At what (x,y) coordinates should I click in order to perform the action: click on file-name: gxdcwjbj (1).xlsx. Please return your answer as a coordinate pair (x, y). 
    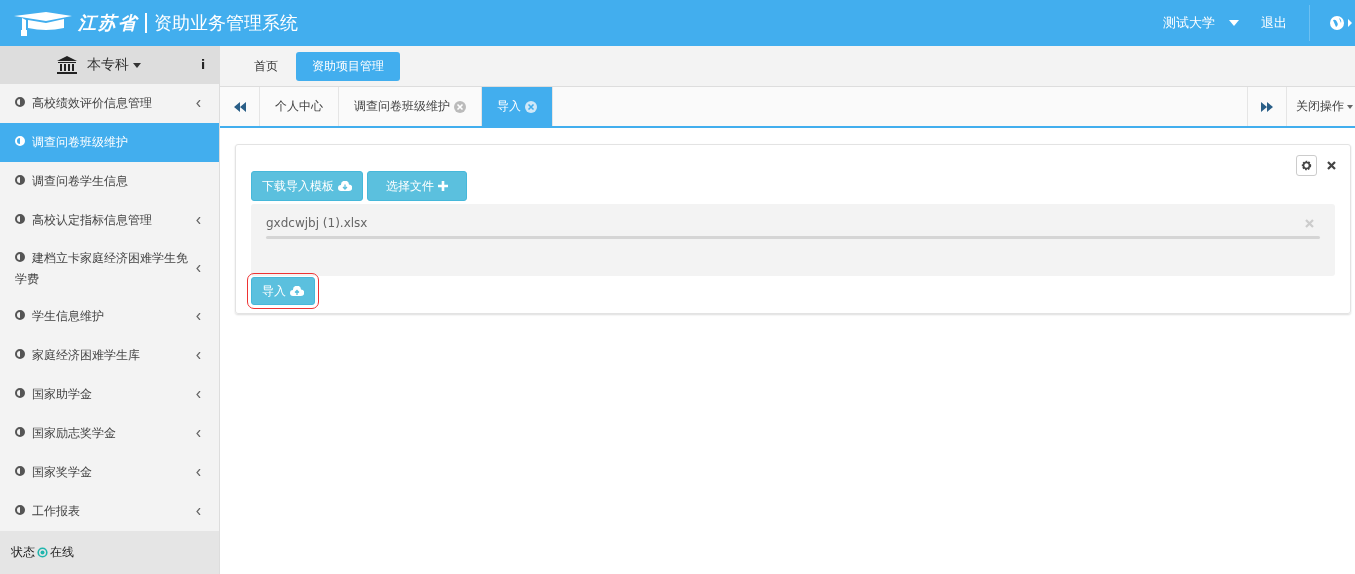
    Looking at the image, I should click on (317, 223).